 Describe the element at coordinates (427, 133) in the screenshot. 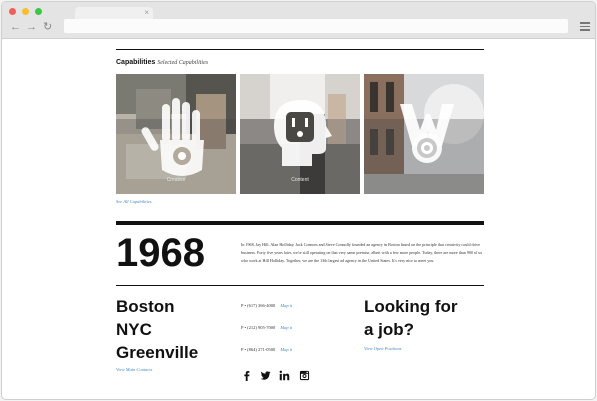

I see `w-target-icon` at that location.